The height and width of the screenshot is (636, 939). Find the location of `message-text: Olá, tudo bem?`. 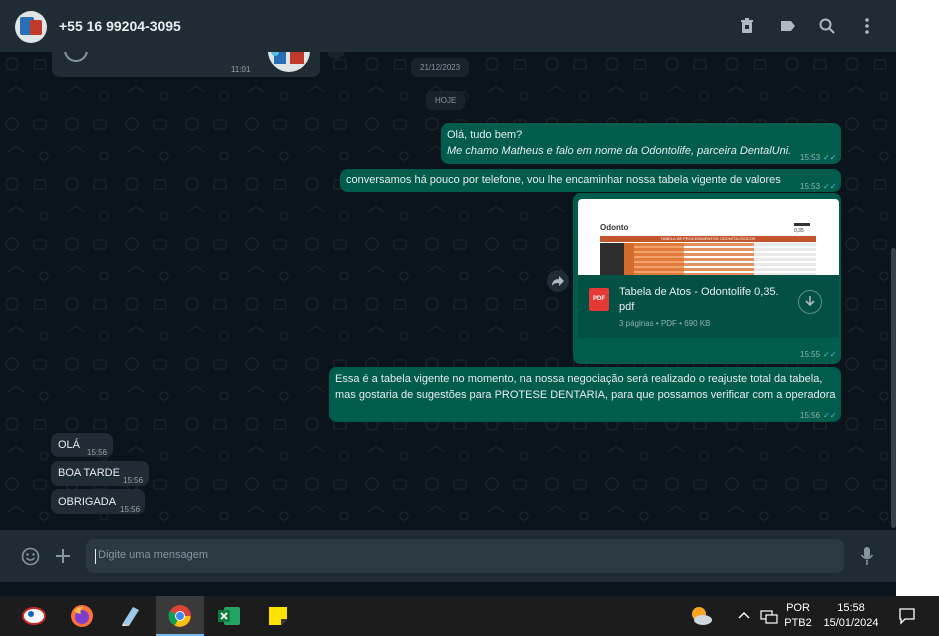

message-text: Olá, tudo bem? is located at coordinates (485, 135).